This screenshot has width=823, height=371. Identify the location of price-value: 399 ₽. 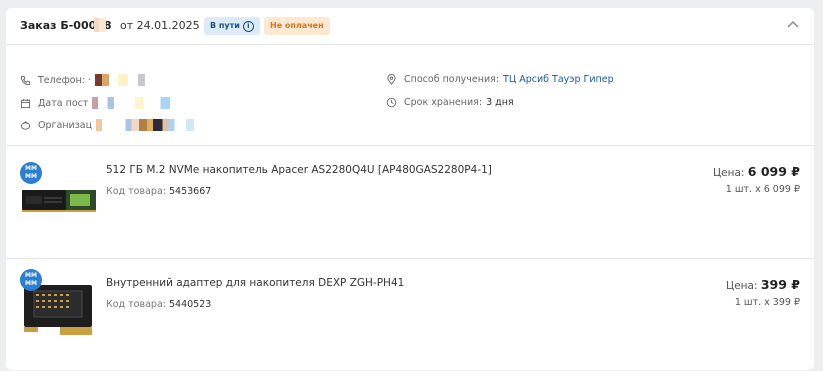
(780, 284).